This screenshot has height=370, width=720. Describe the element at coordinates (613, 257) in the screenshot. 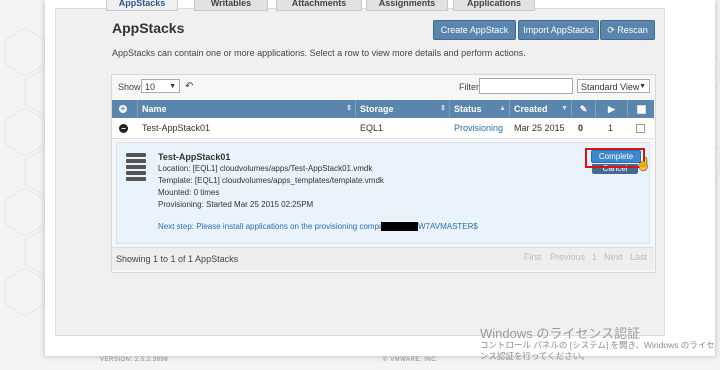

I see `pager-next: Next` at that location.